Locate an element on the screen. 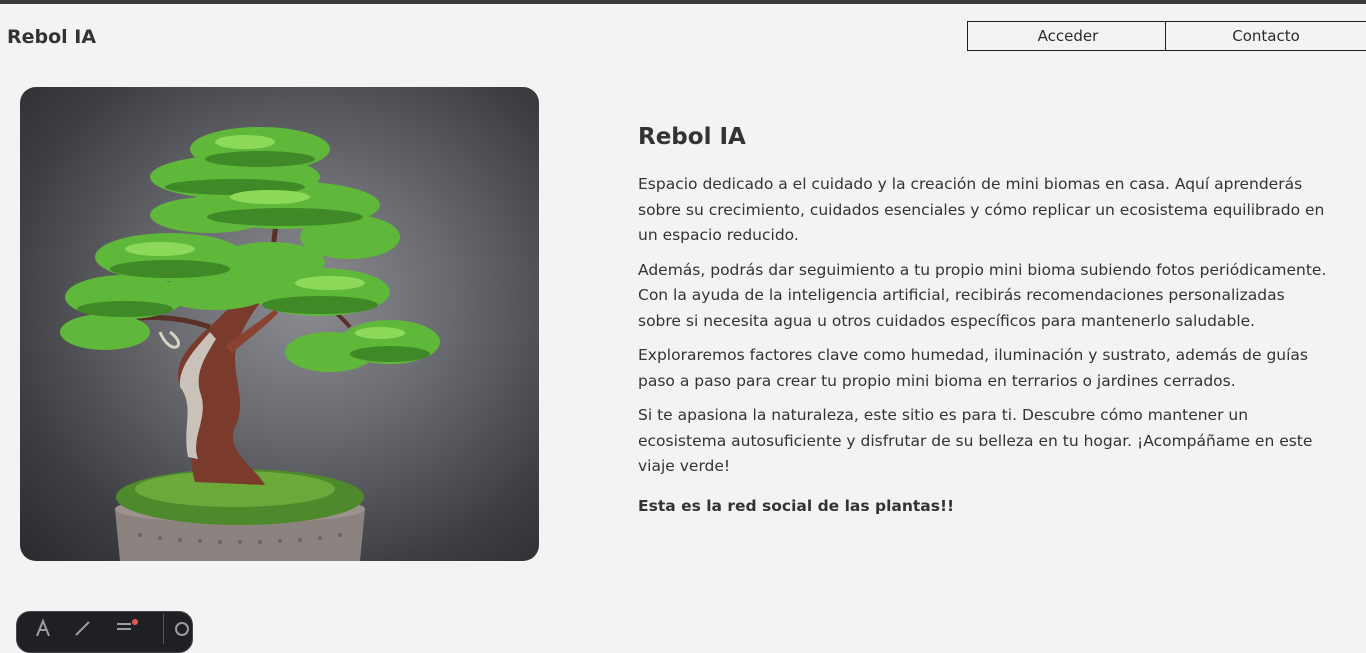  menu-icon is located at coordinates (127, 628).